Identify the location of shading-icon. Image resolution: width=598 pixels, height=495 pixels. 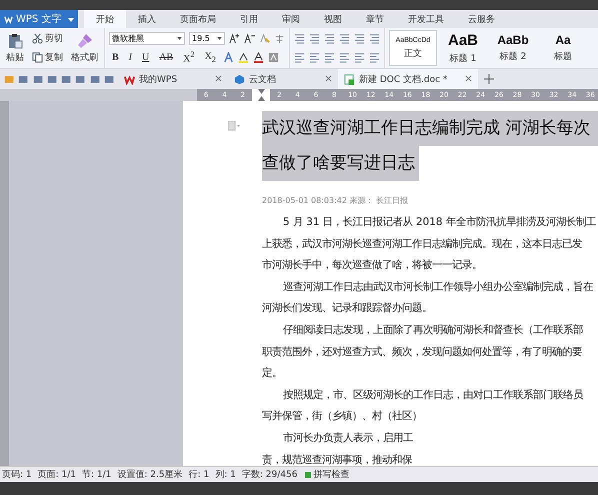
(273, 57).